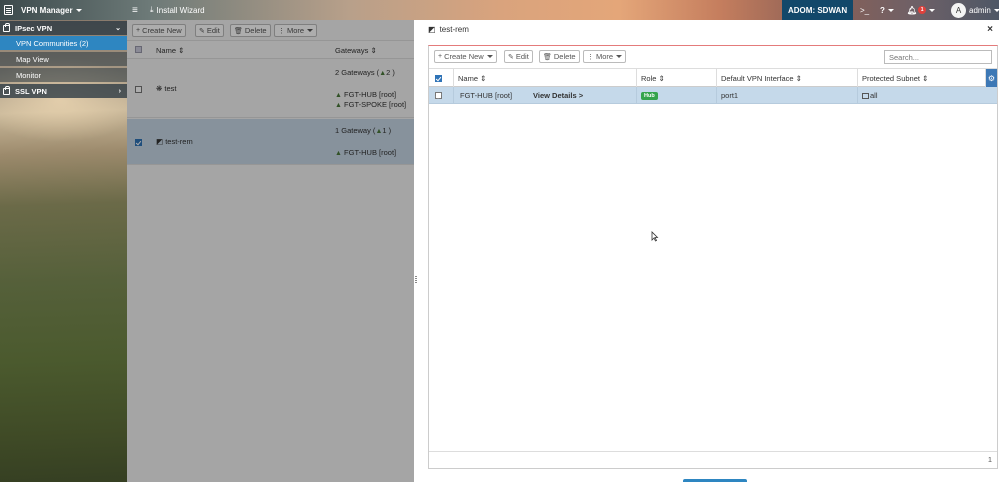 The image size is (999, 482). What do you see at coordinates (787, 95) in the screenshot?
I see `row-interface-cell: port1` at bounding box center [787, 95].